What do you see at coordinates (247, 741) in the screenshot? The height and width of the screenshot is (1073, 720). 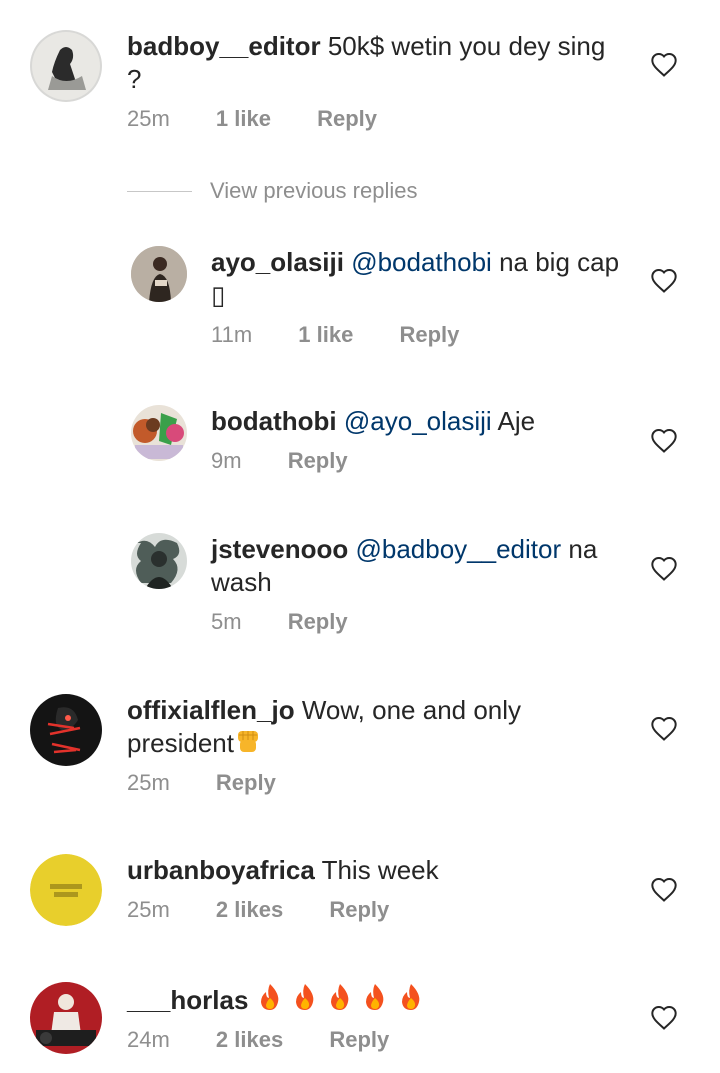 I see `raised-fist-emoji-icon` at bounding box center [247, 741].